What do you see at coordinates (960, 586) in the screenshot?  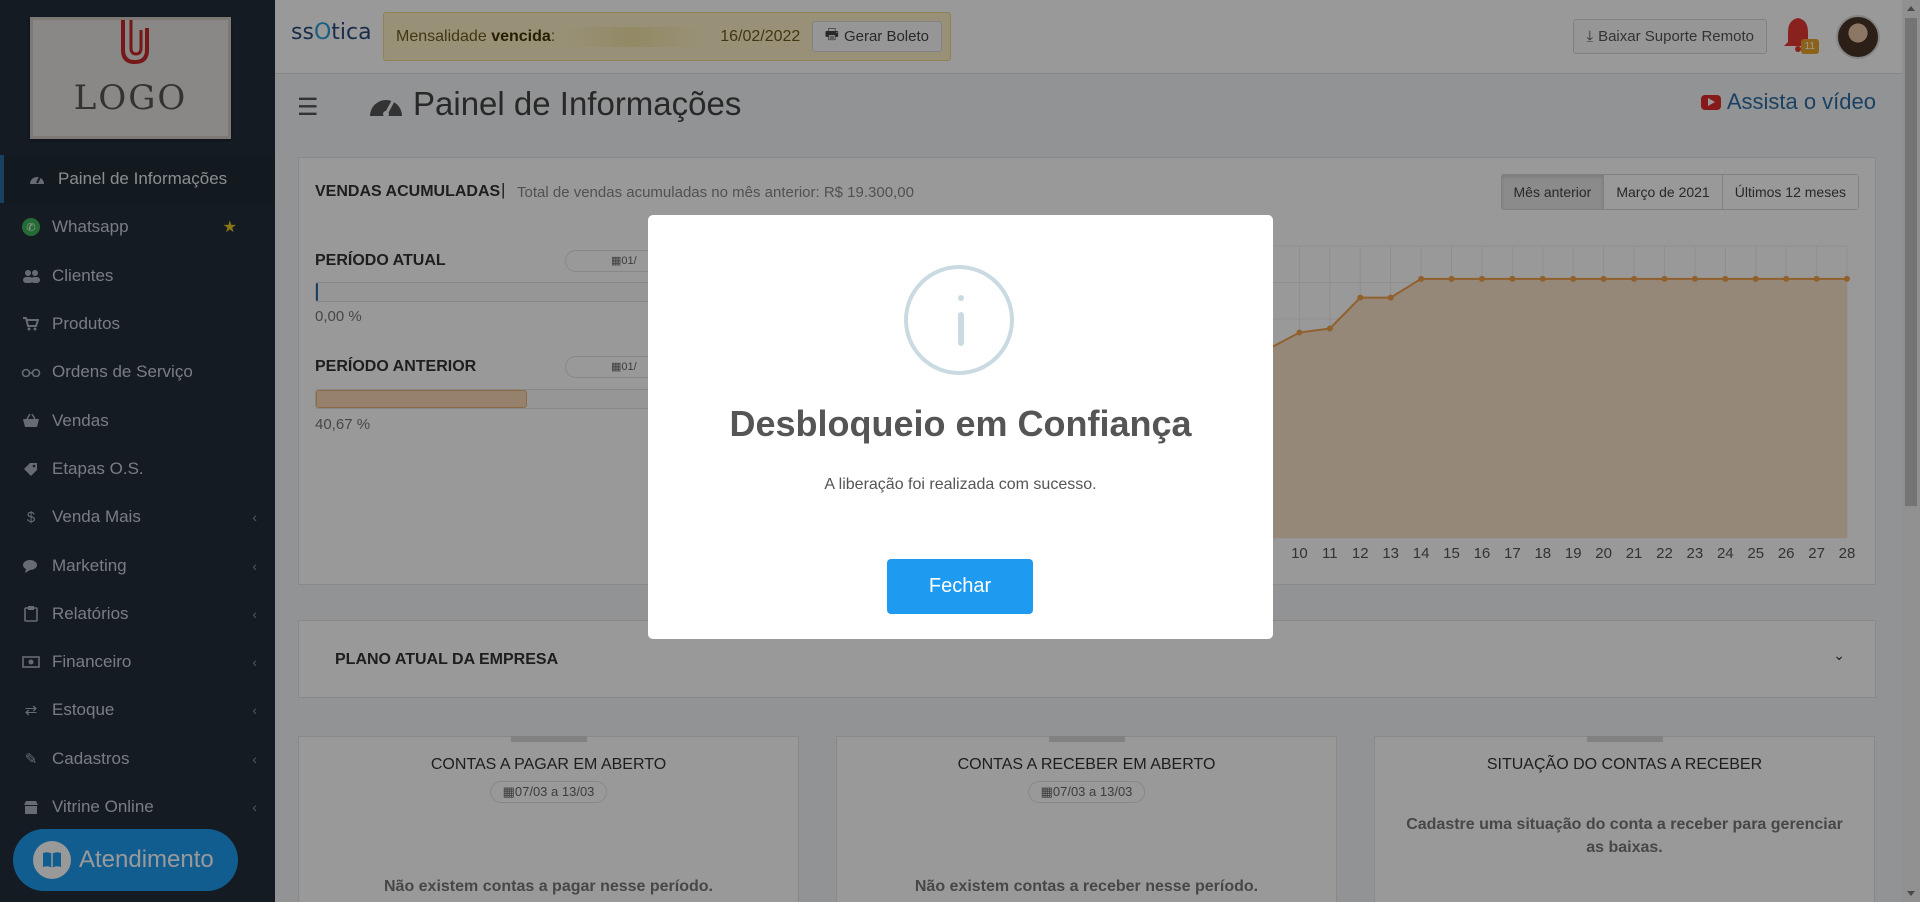 I see `close-button: Fechar` at bounding box center [960, 586].